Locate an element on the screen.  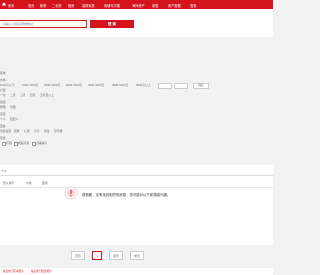
bottom-tab-region: 临安热门区域租房 is located at coordinates (13, 271).